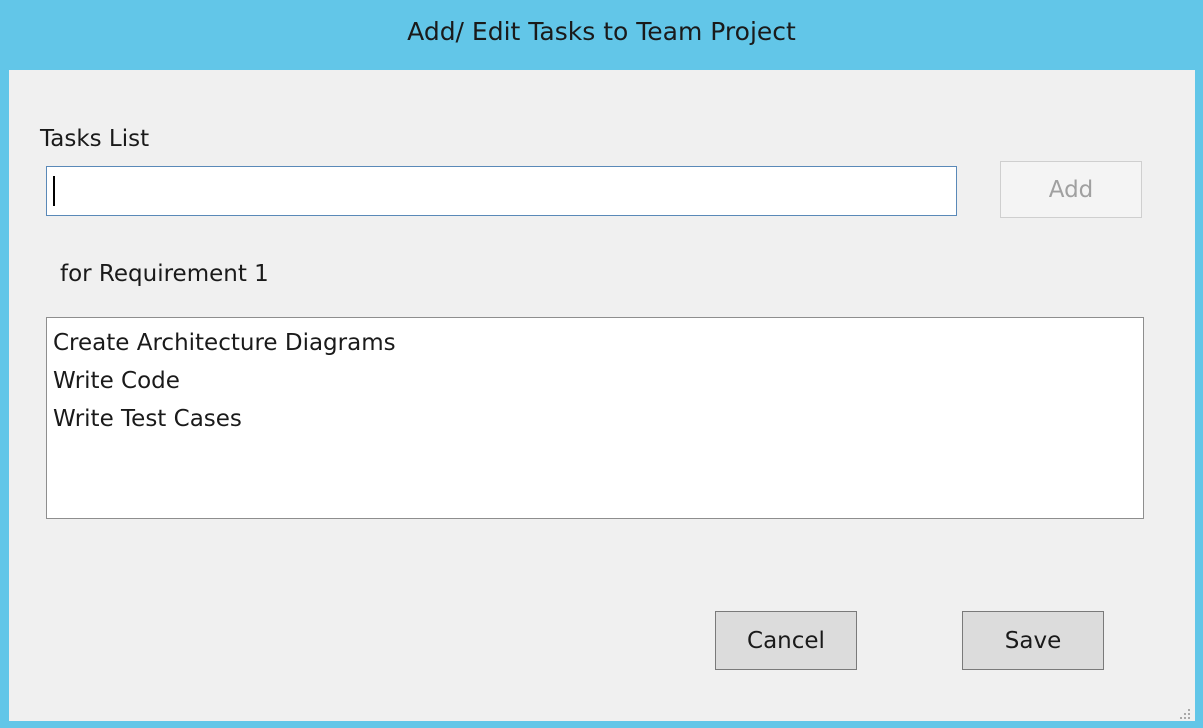  What do you see at coordinates (1185, 712) in the screenshot?
I see `resize-grip-icon` at bounding box center [1185, 712].